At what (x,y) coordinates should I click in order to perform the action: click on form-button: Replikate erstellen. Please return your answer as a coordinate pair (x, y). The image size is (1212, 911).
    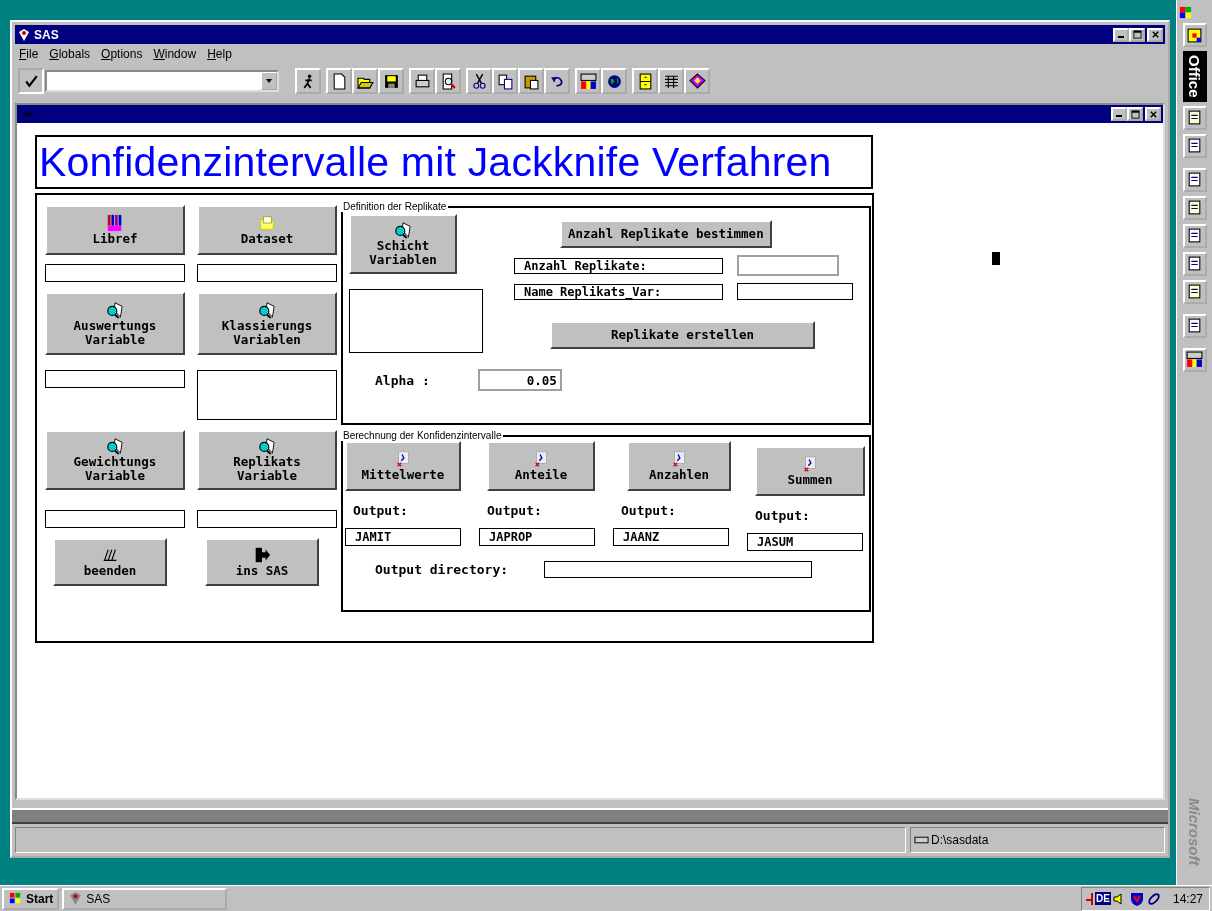
    Looking at the image, I should click on (682, 335).